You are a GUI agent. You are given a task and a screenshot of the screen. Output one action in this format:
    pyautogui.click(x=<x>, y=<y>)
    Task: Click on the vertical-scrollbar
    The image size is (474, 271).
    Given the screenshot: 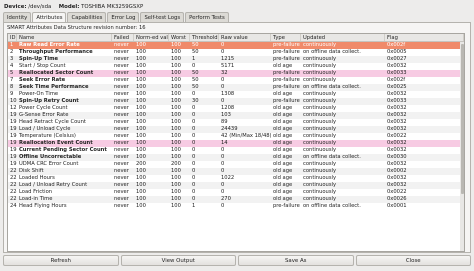 What is the action you would take?
    pyautogui.click(x=462, y=146)
    